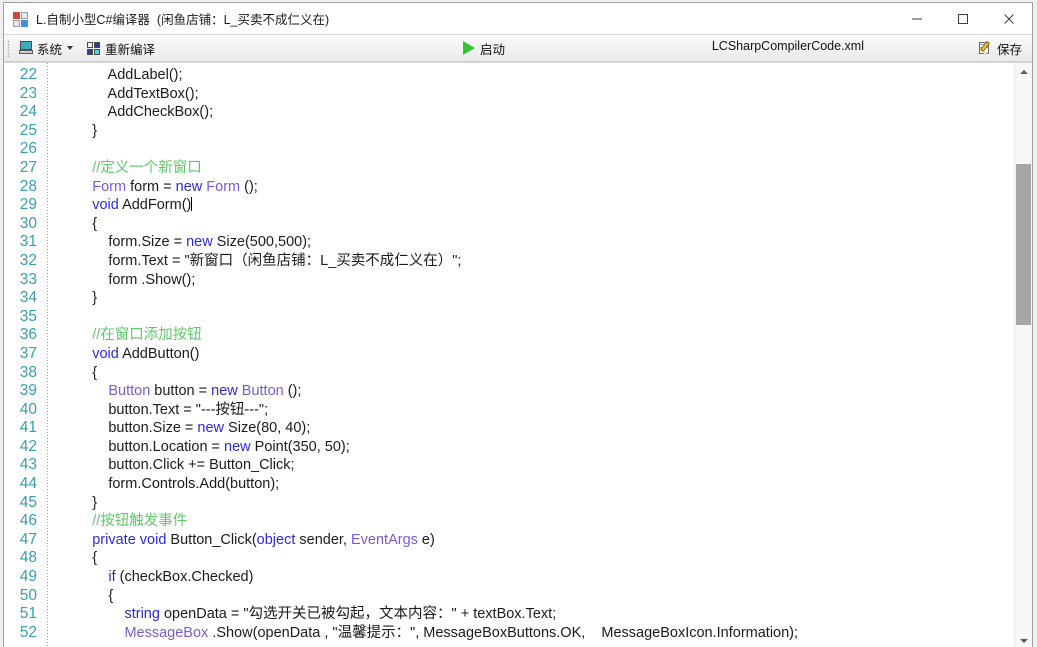 The width and height of the screenshot is (1037, 647). Describe the element at coordinates (9, 48) in the screenshot. I see `toolbar-grip` at that location.